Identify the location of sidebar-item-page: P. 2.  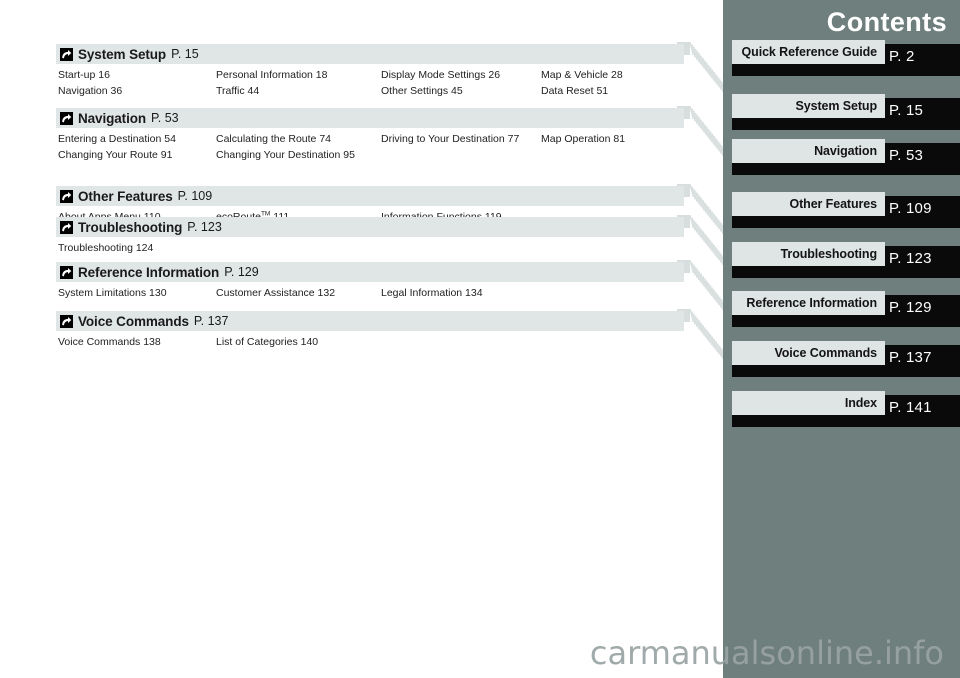
(902, 56).